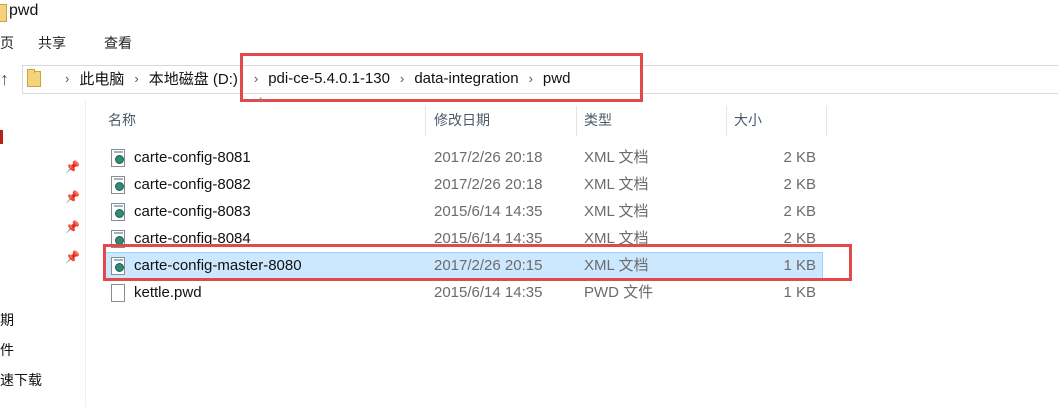 The image size is (1058, 407). What do you see at coordinates (21, 380) in the screenshot?
I see `nav-item-downloads: 速下载` at bounding box center [21, 380].